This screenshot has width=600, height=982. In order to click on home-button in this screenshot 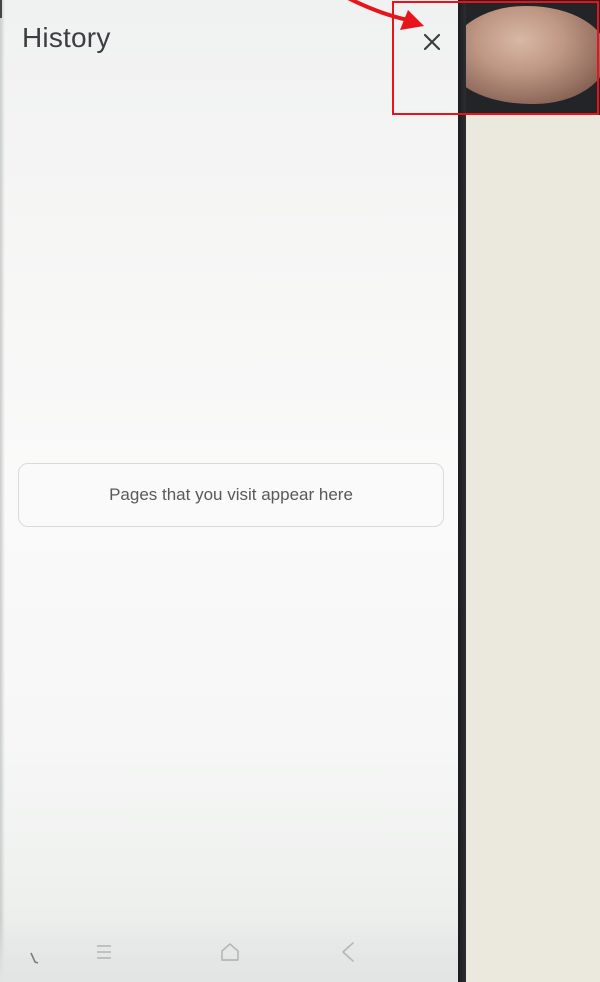, I will do `click(230, 952)`.